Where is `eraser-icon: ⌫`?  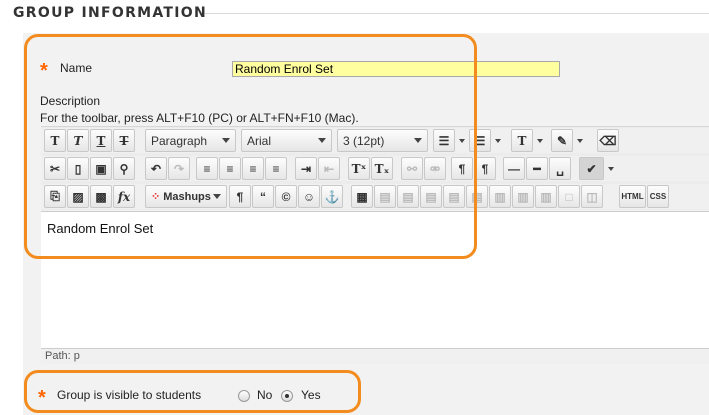 eraser-icon: ⌫ is located at coordinates (608, 140).